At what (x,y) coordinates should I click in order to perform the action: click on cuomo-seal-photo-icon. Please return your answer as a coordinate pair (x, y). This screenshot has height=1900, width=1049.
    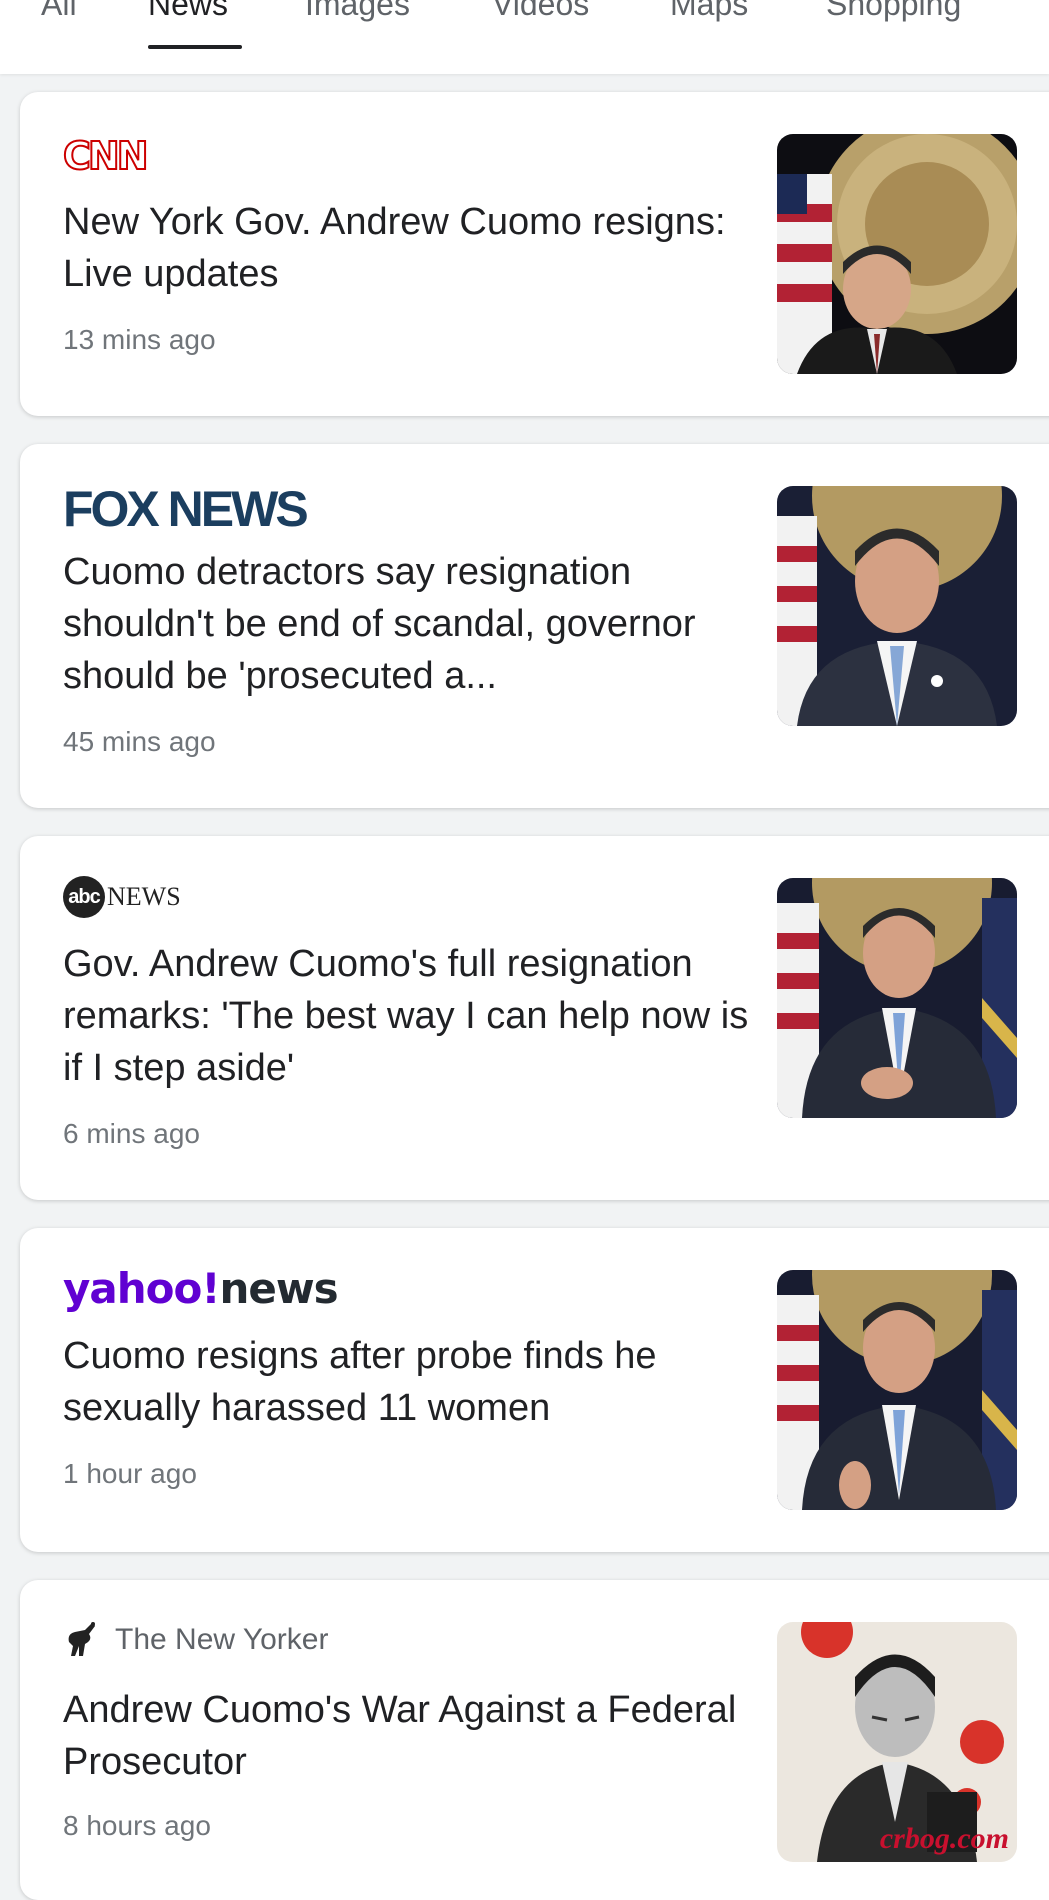
    Looking at the image, I should click on (897, 254).